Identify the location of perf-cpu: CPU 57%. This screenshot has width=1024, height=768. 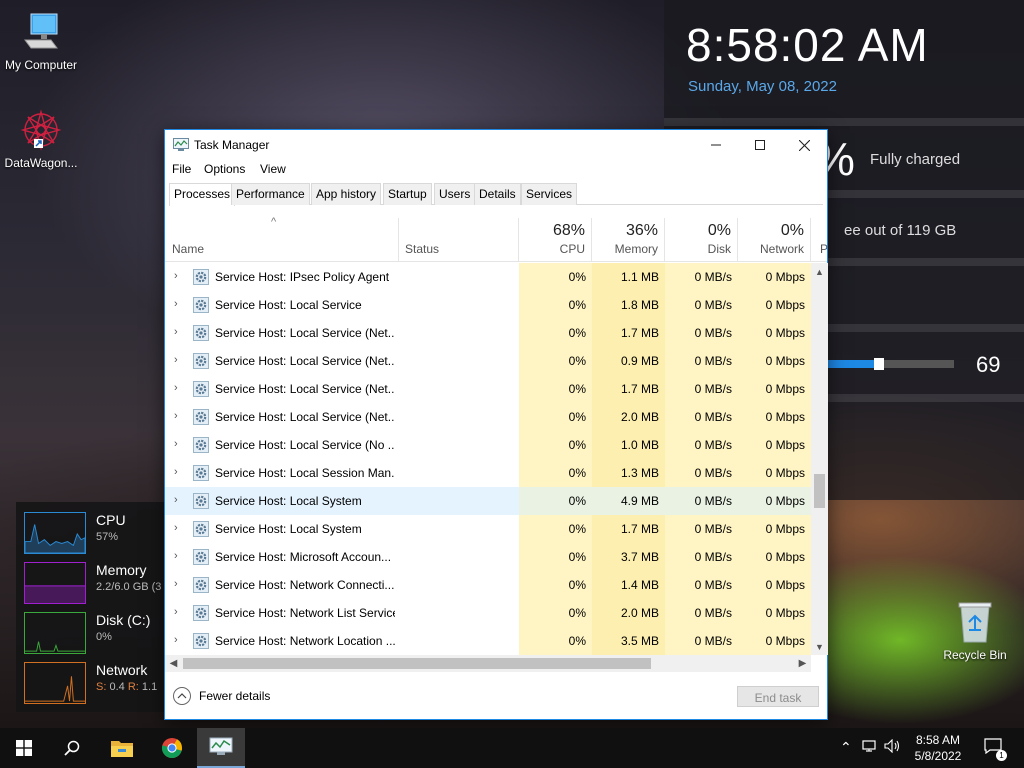
(99, 535).